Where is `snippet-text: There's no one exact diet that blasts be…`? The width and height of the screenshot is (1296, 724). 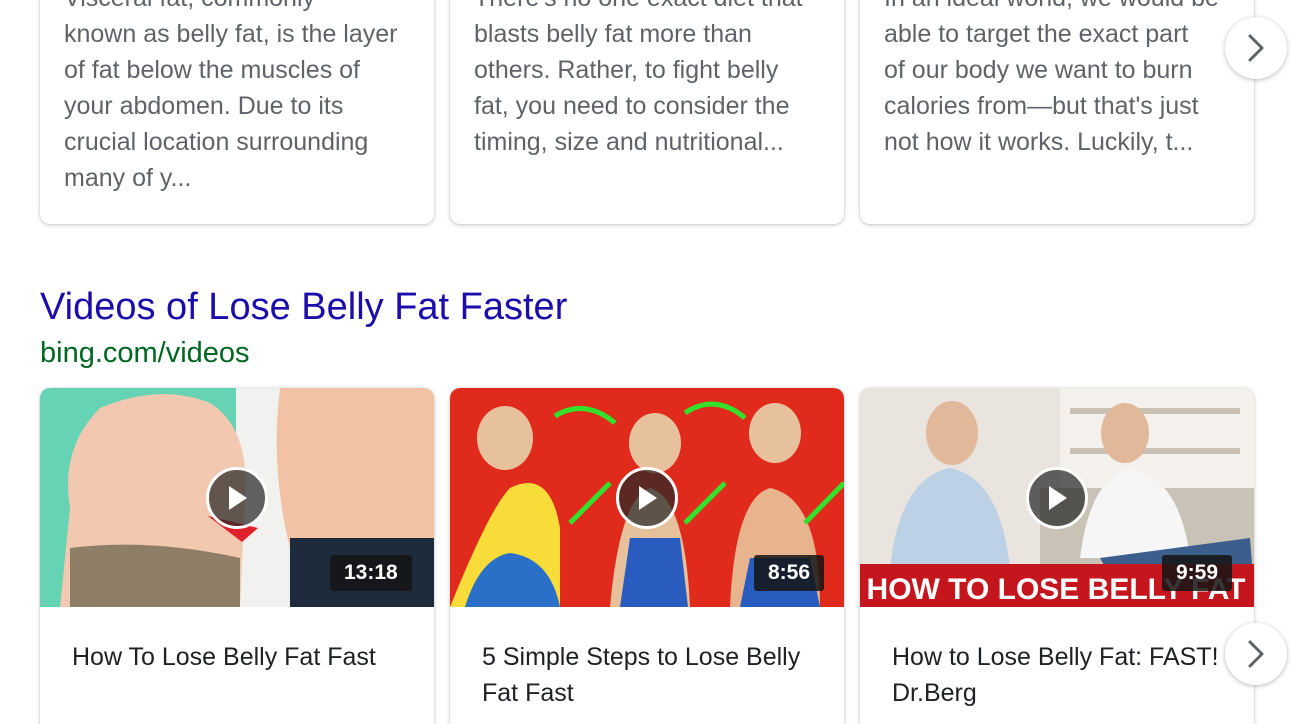
snippet-text: There's no one exact diet that blasts be… is located at coordinates (638, 78).